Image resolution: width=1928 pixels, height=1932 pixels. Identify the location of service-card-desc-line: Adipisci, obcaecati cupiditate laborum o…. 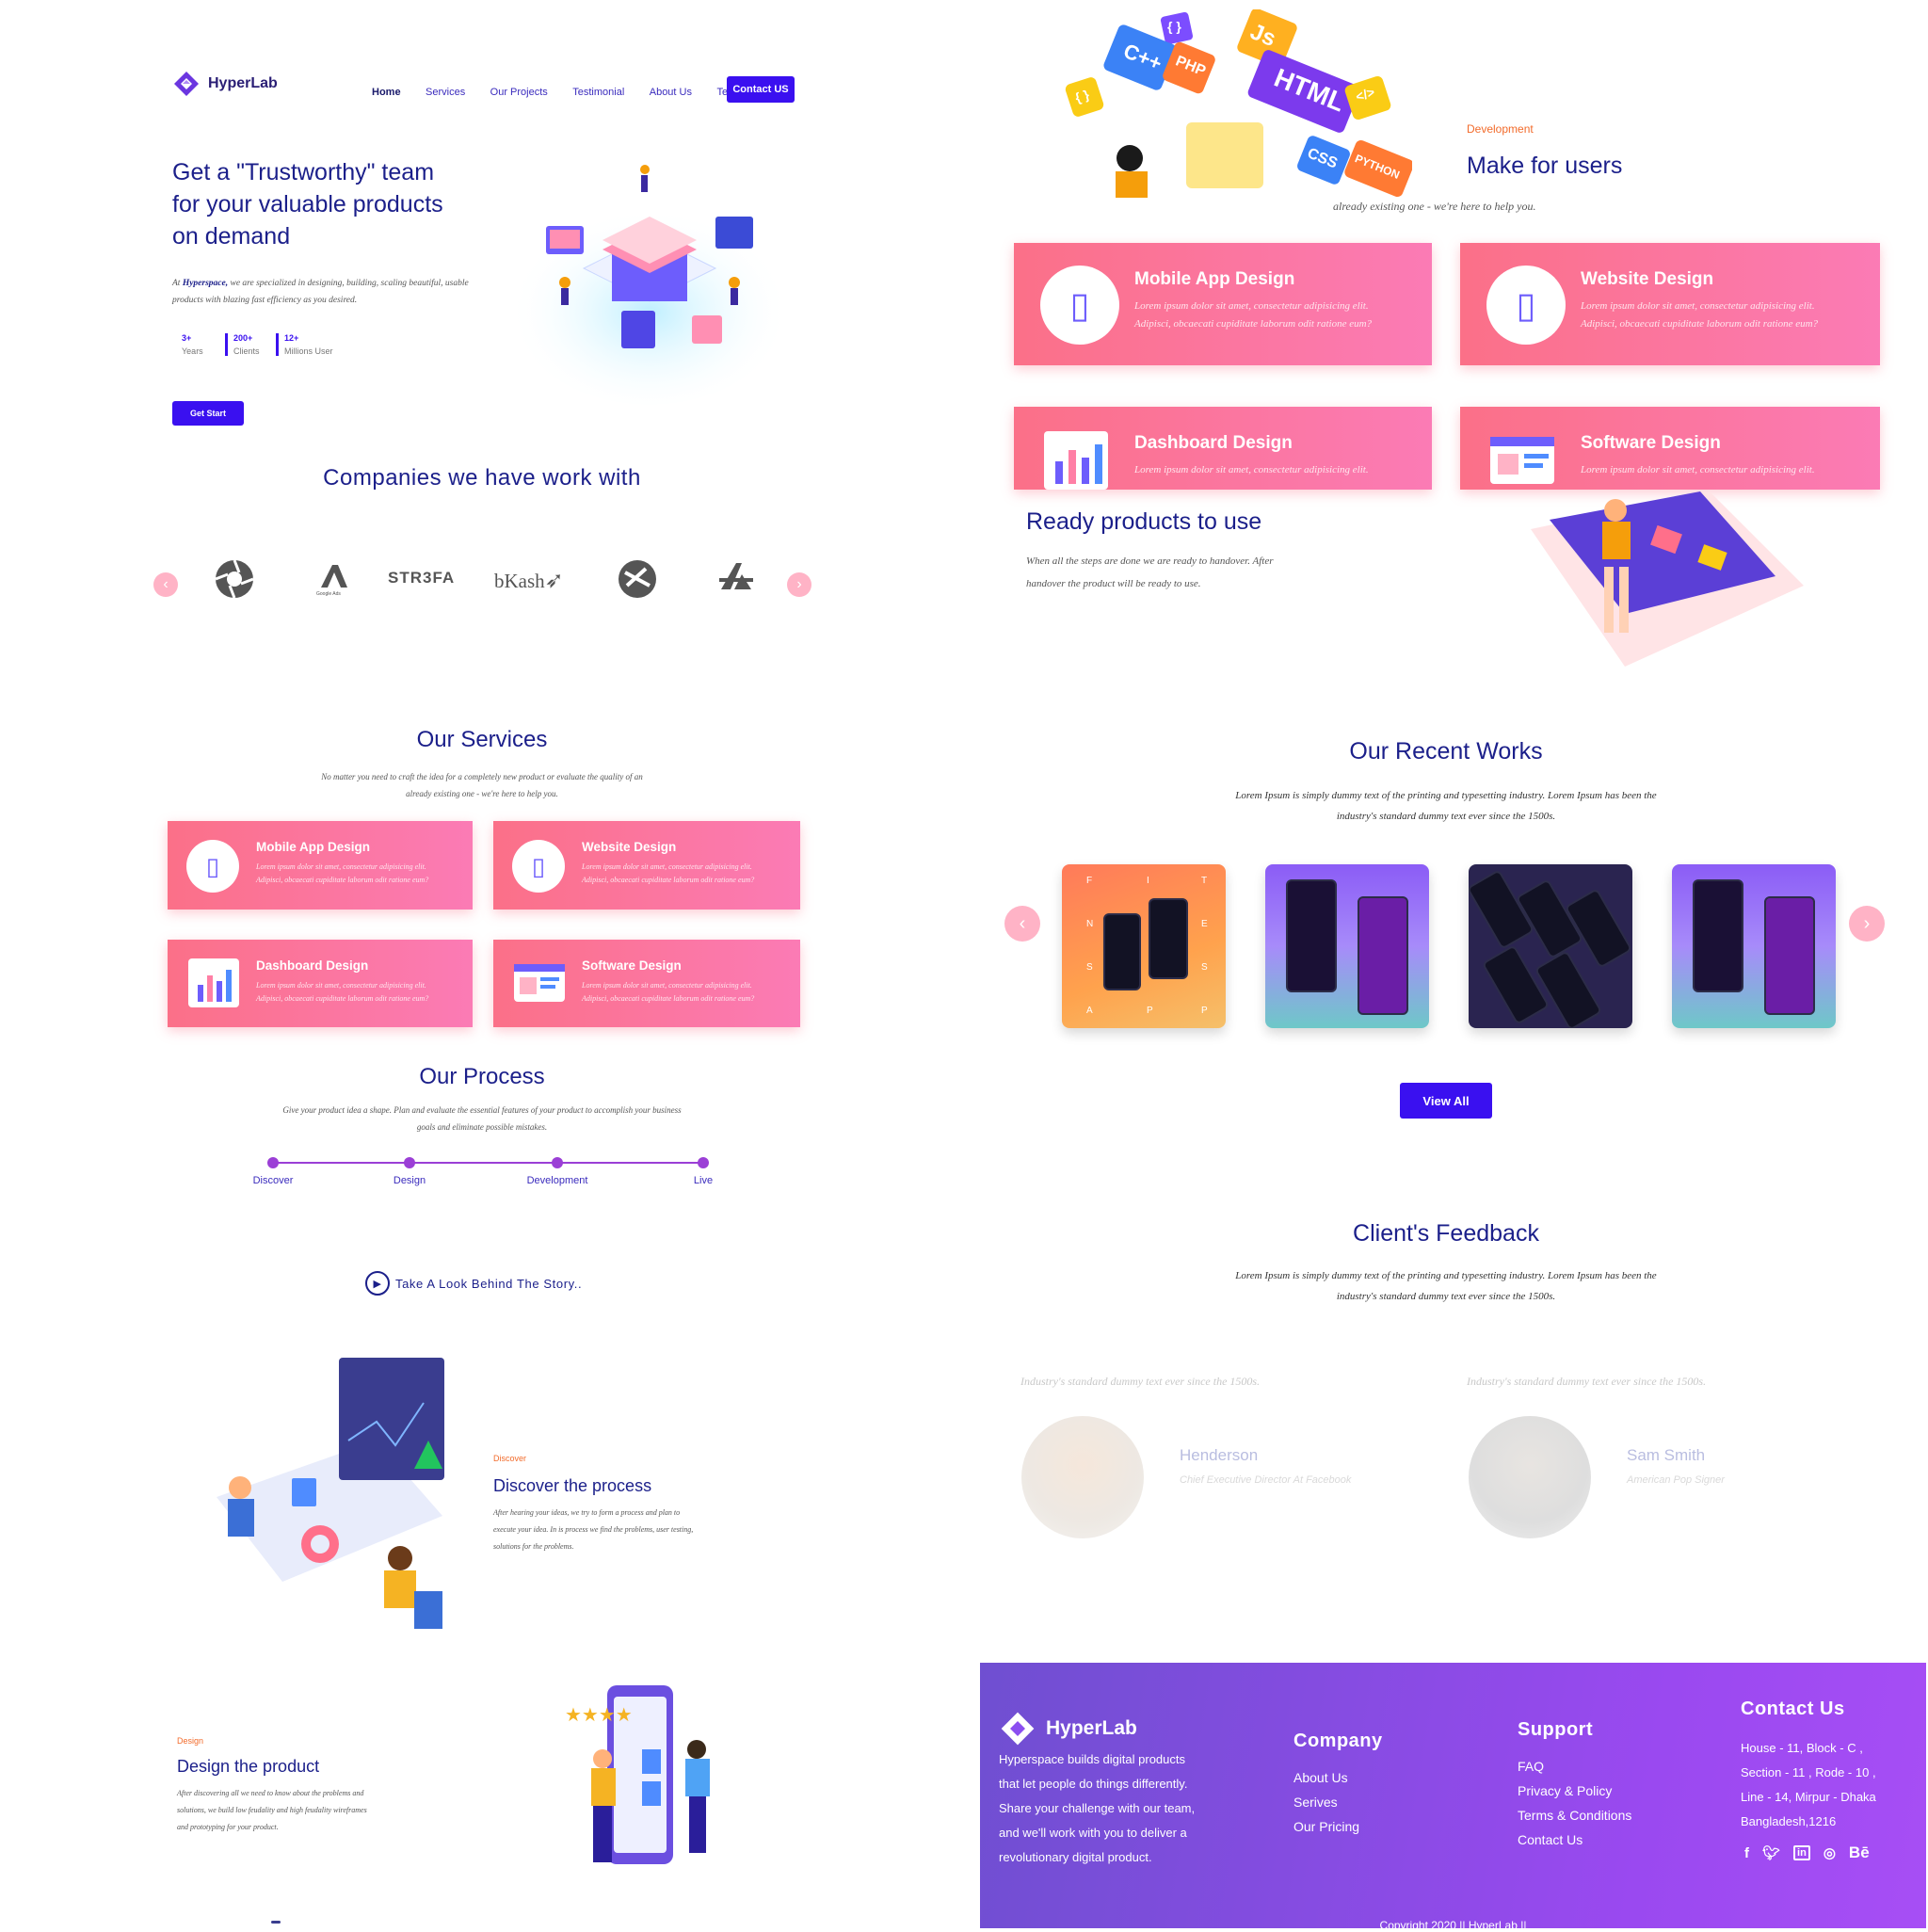
(1700, 323).